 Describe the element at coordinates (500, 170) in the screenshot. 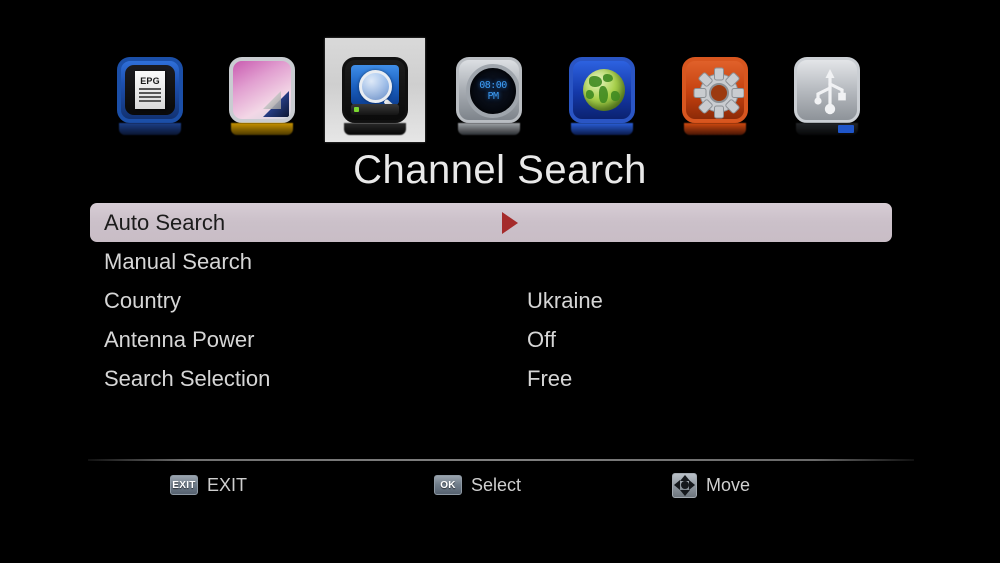

I see `page-title: Channel Search` at that location.